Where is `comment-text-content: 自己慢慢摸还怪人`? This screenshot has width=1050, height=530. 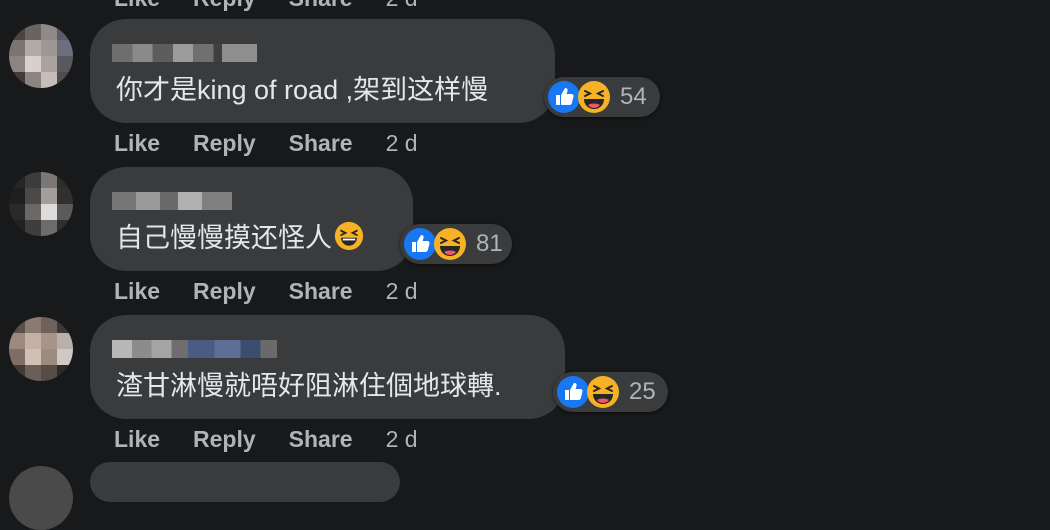 comment-text-content: 自己慢慢摸还怪人 is located at coordinates (224, 238).